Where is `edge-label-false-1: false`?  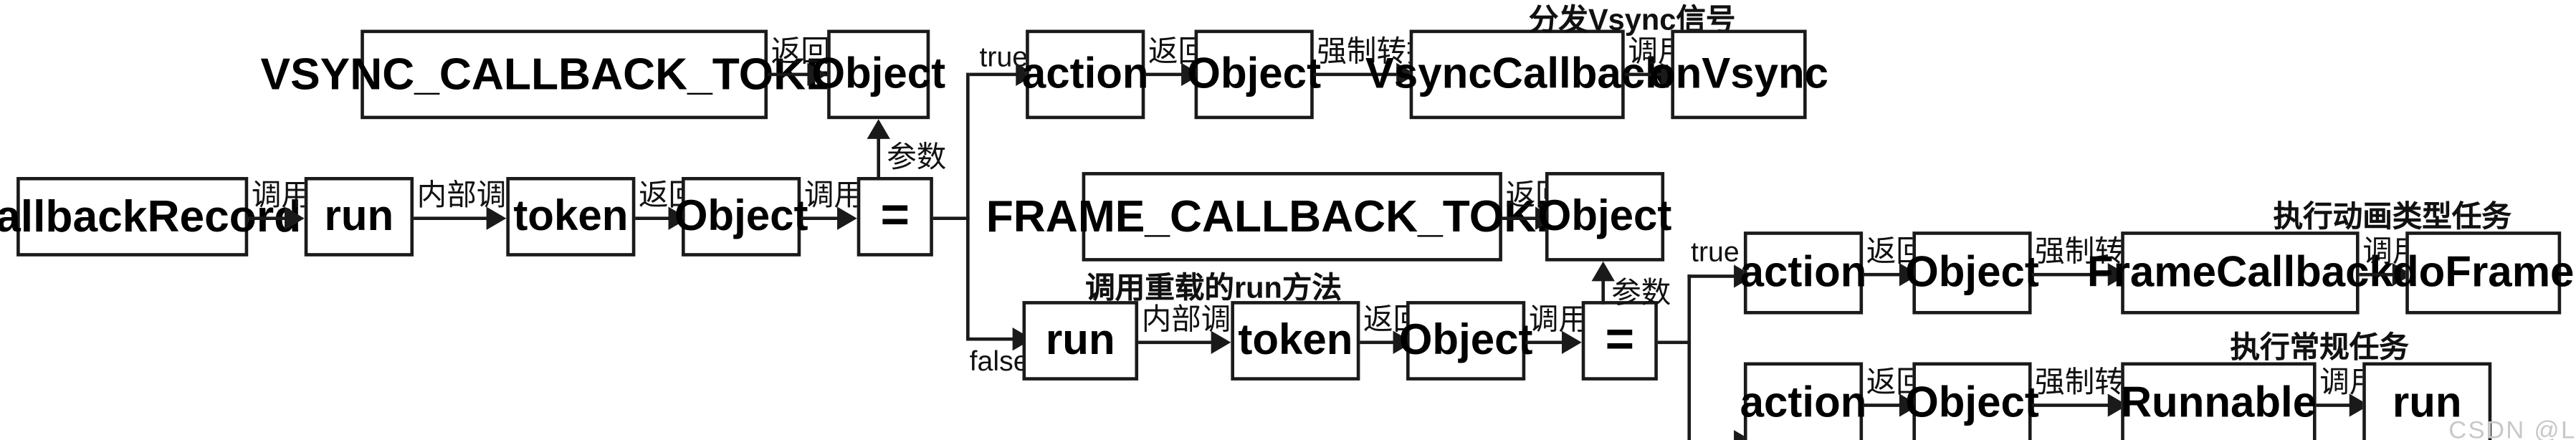
edge-label-false-1: false is located at coordinates (999, 361).